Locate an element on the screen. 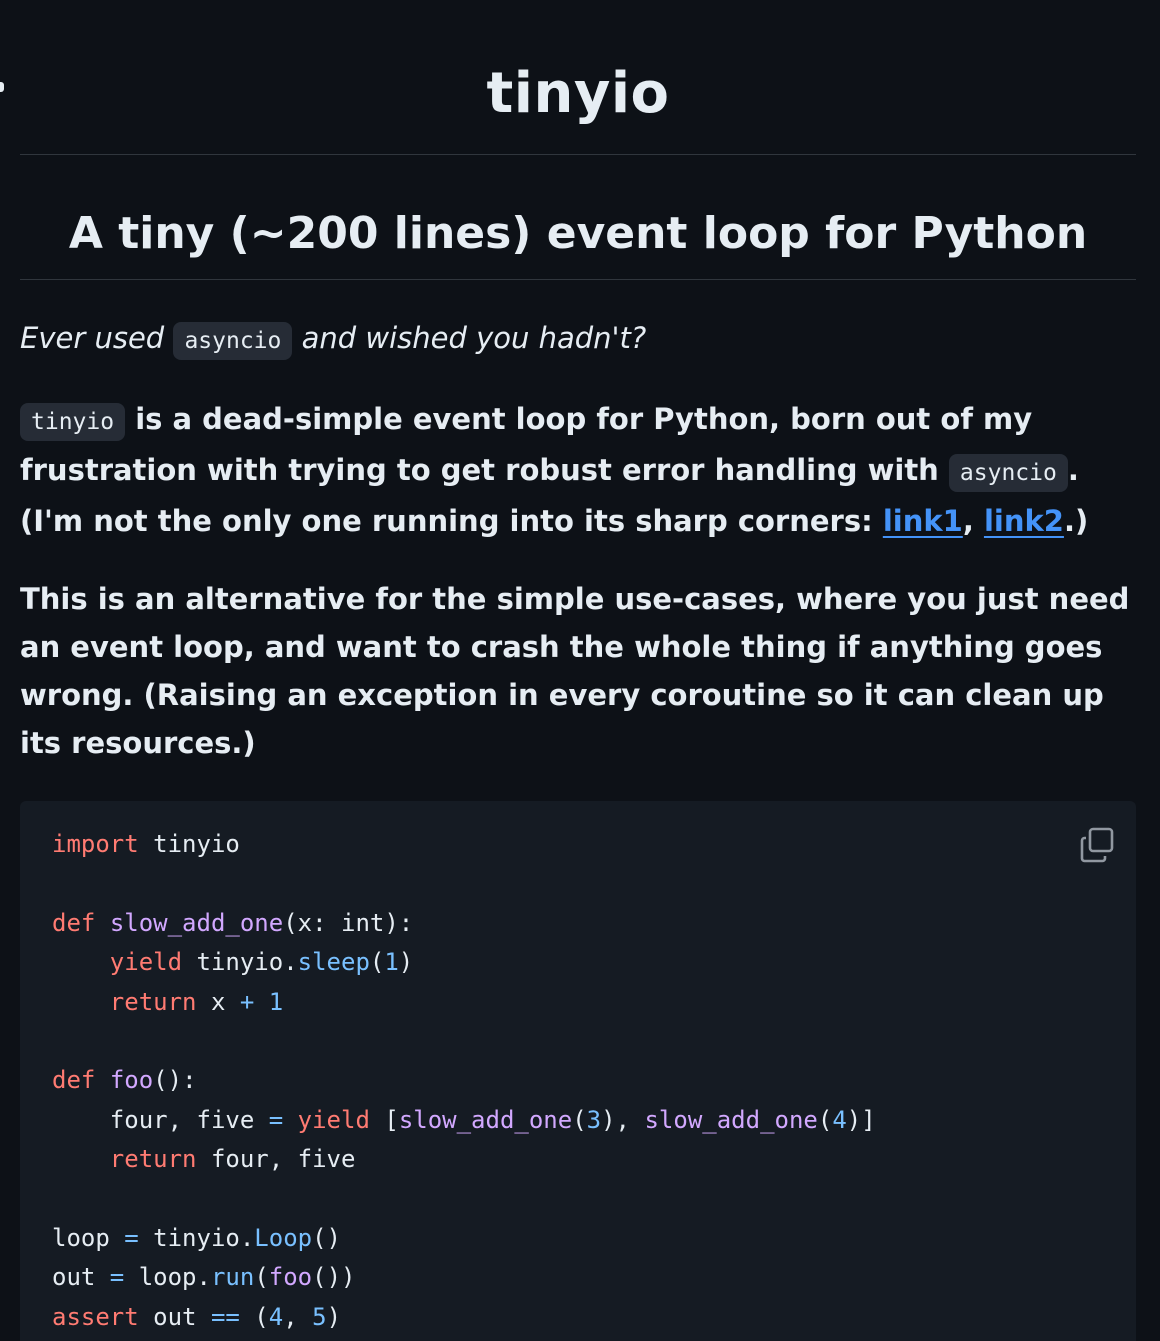 Image resolution: width=1160 pixels, height=1341 pixels. number-literal: 3 is located at coordinates (594, 1119).